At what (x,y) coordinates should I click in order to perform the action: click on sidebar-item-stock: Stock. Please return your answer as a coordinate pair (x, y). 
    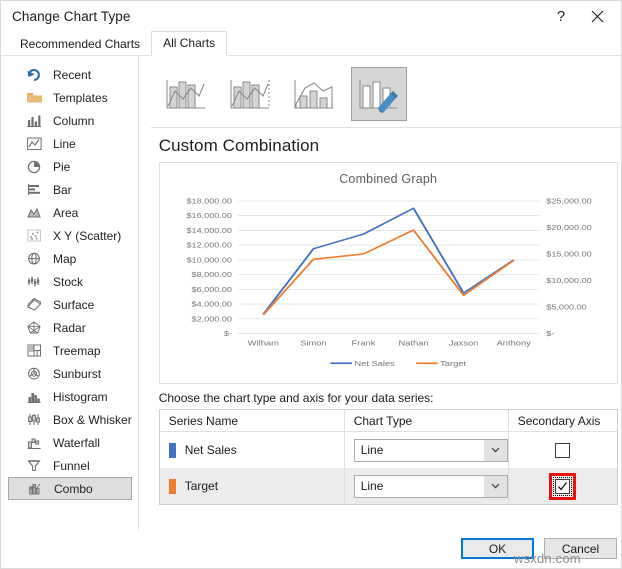
    Looking at the image, I should click on (70, 281).